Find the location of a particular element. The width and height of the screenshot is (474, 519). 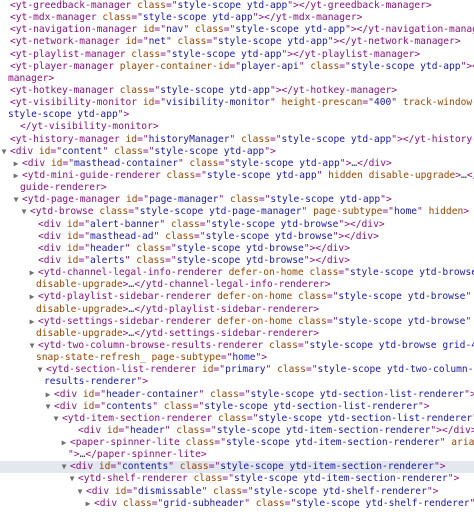

dom-node-row: </yt-visibility-monitor> is located at coordinates (237, 127).